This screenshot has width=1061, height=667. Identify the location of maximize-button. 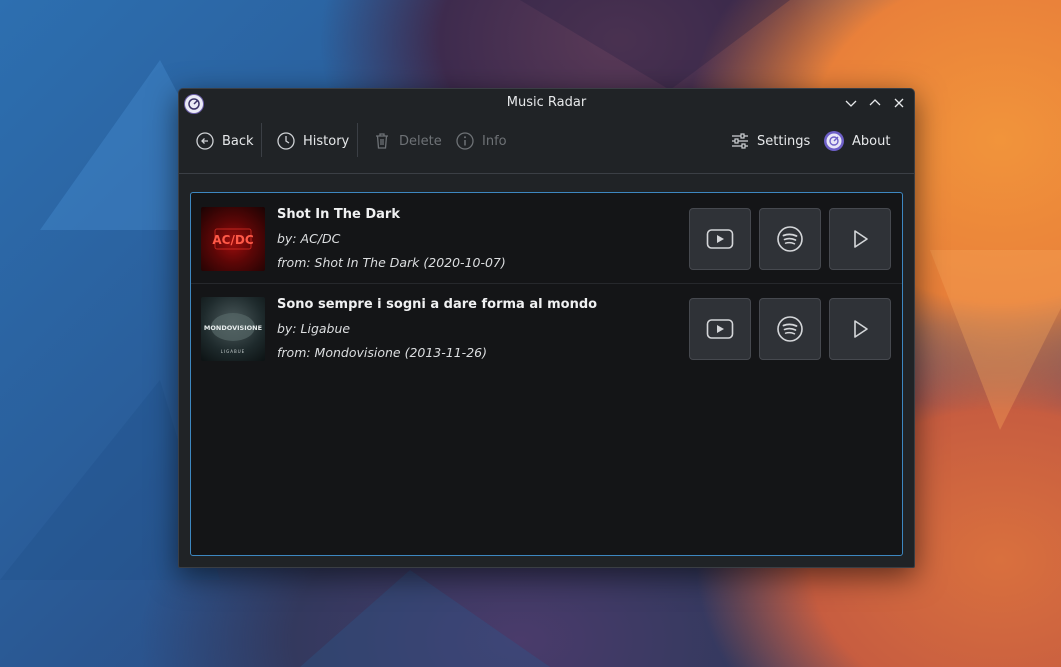
(875, 103).